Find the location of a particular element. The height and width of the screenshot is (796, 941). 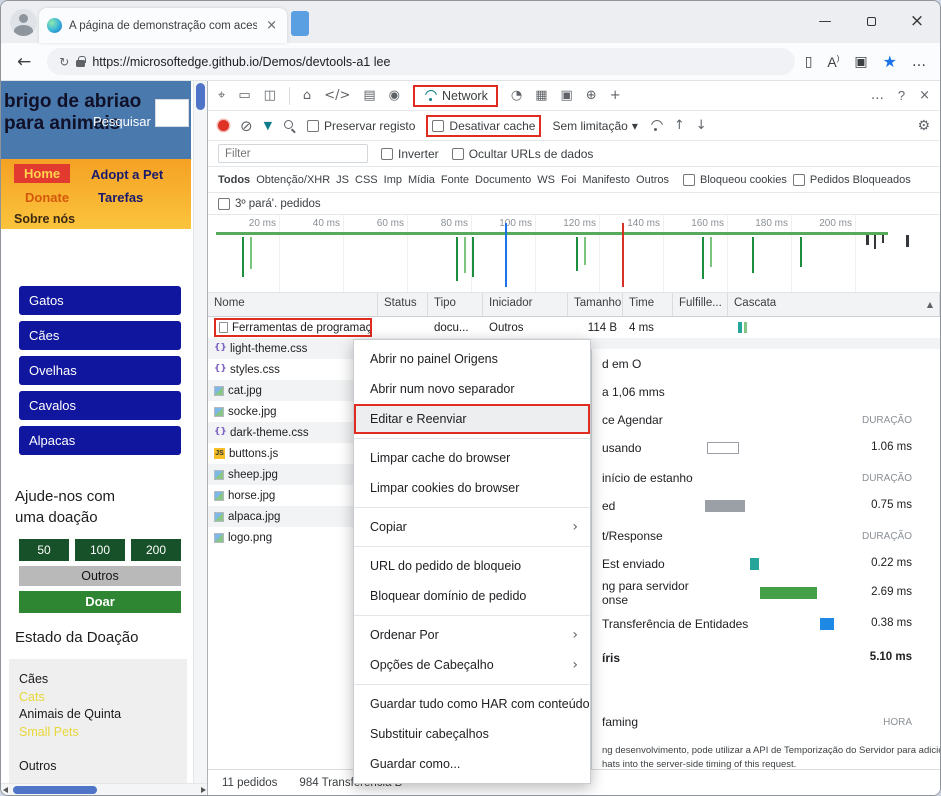

console-panel-icon: ▤ is located at coordinates (369, 95).